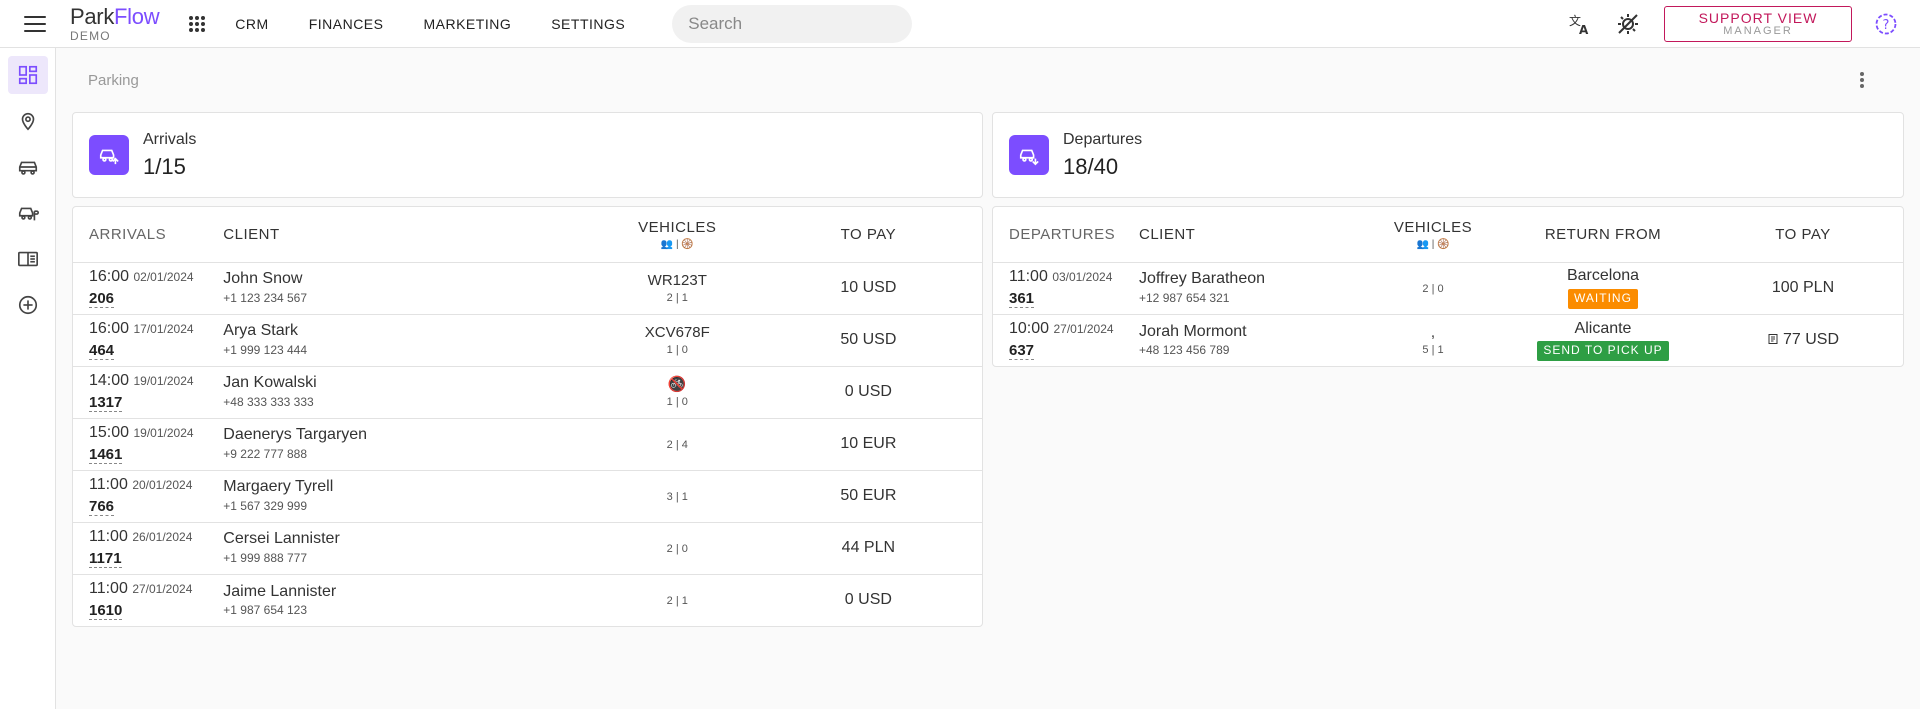 The image size is (1920, 709). Describe the element at coordinates (403, 288) in the screenshot. I see `client-cell: John Snow +1 123 234 567` at that location.